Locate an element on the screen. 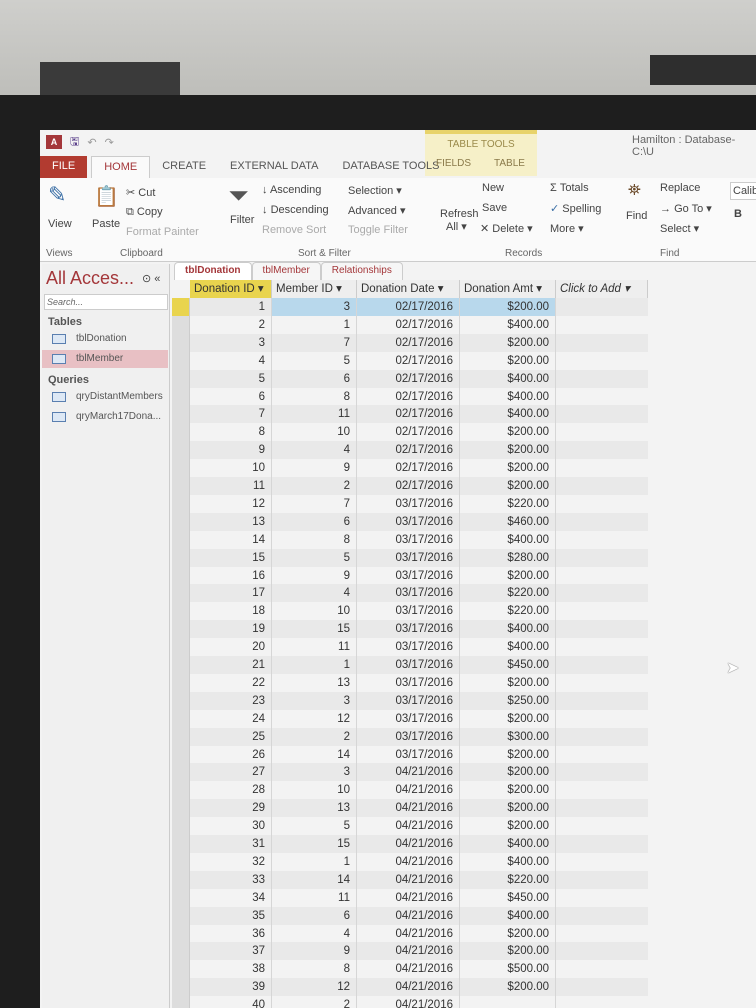 This screenshot has width=756, height=1008. donation-id-cell: 6 is located at coordinates (231, 396).